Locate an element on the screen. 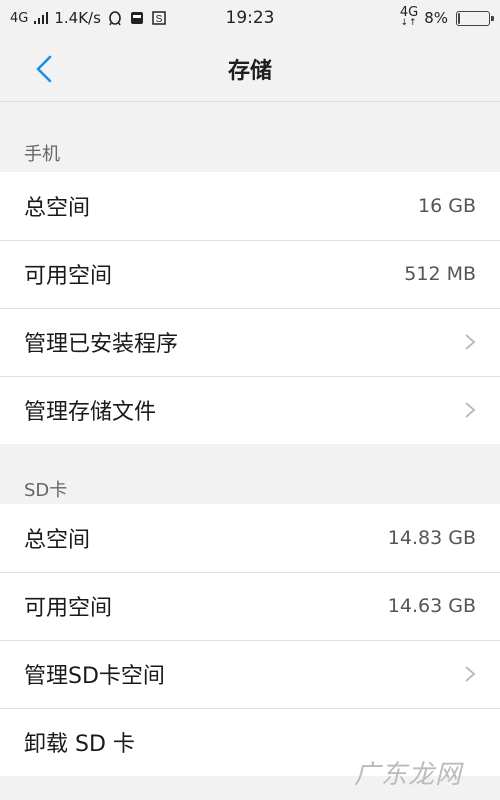 This screenshot has width=500, height=800. row-label: 卸载 SD 卡 is located at coordinates (79, 744).